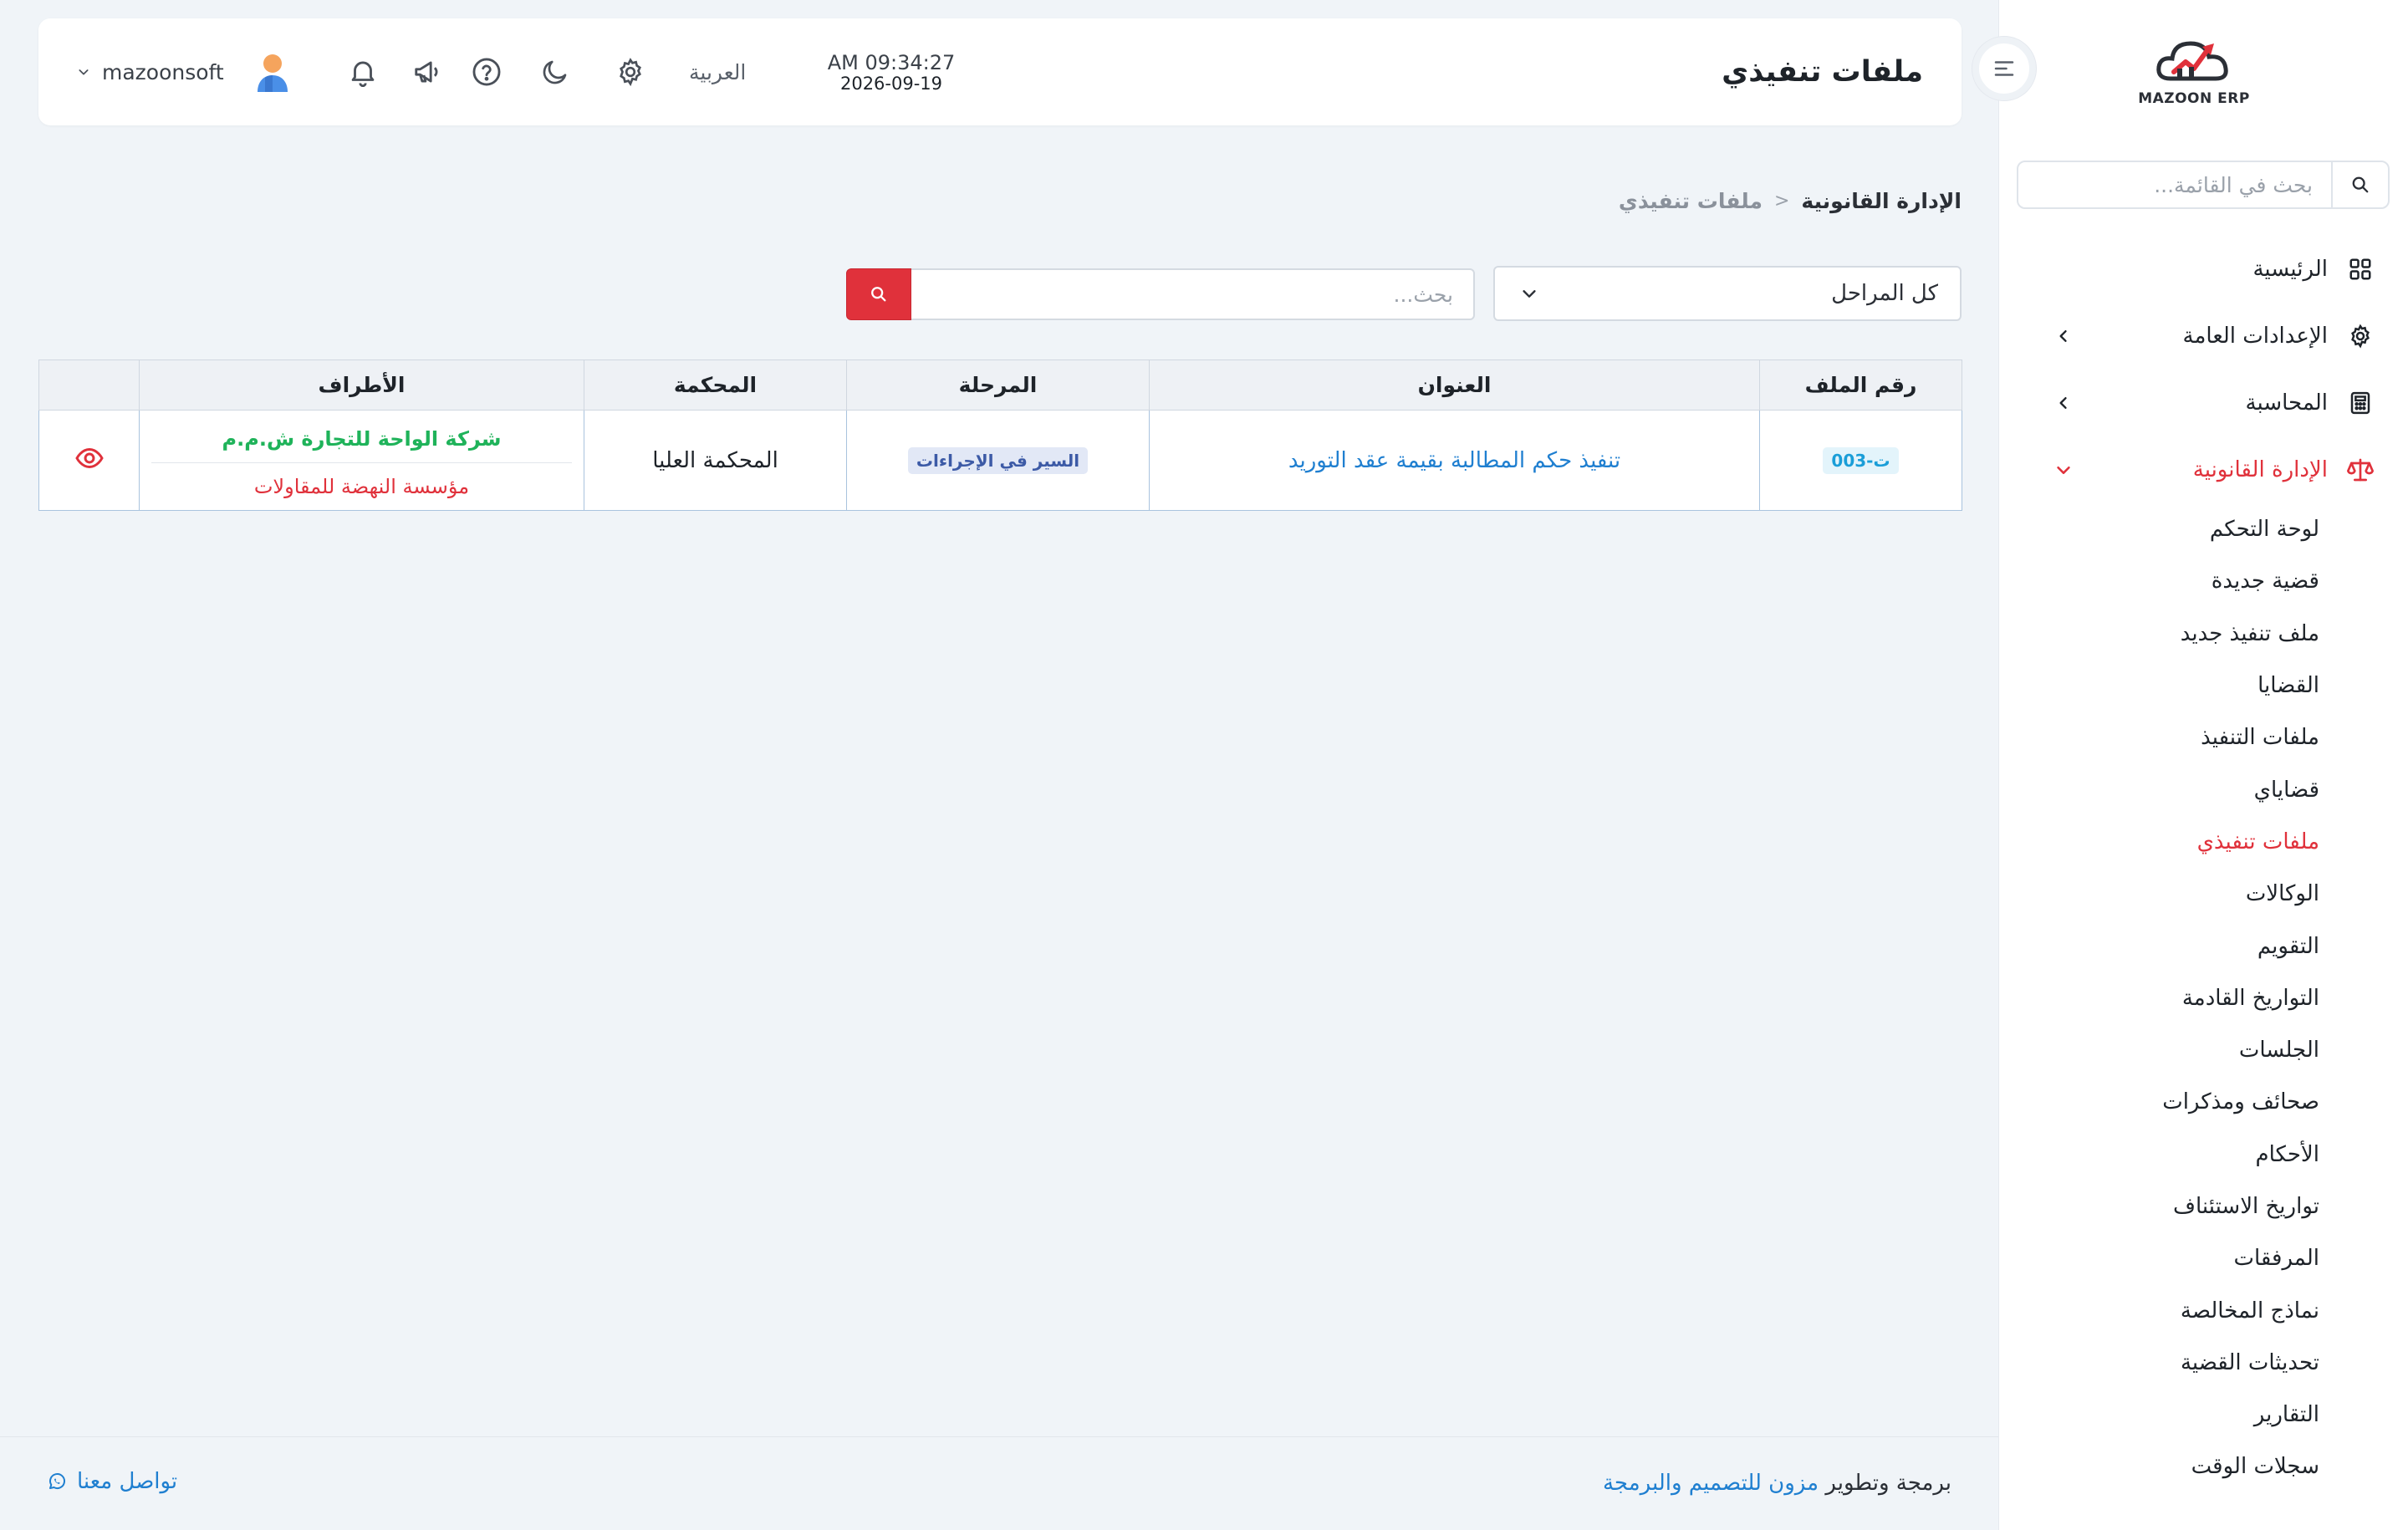 The height and width of the screenshot is (1530, 2408). What do you see at coordinates (487, 72) in the screenshot?
I see `help-icon` at bounding box center [487, 72].